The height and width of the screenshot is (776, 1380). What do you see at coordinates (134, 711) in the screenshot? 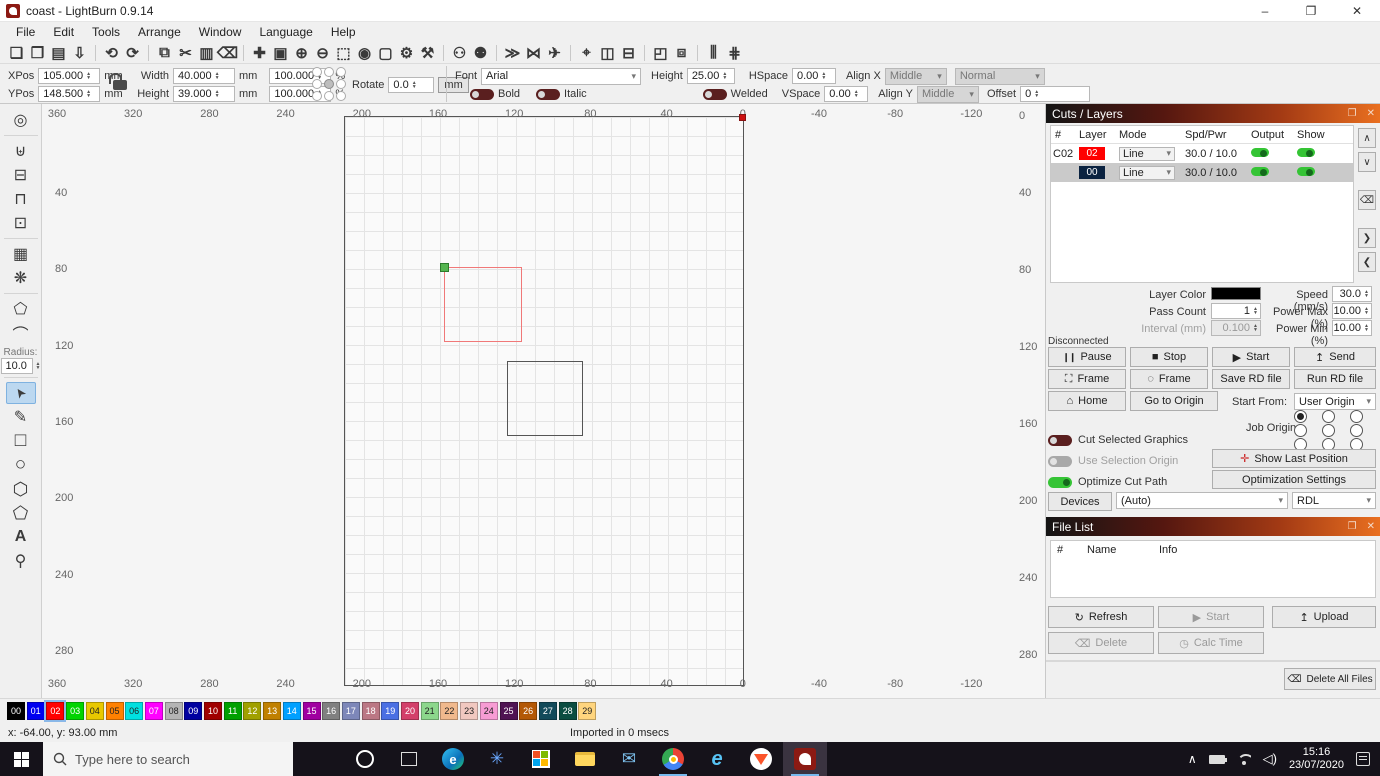
I see `palette-swatch-06: 06` at bounding box center [134, 711].